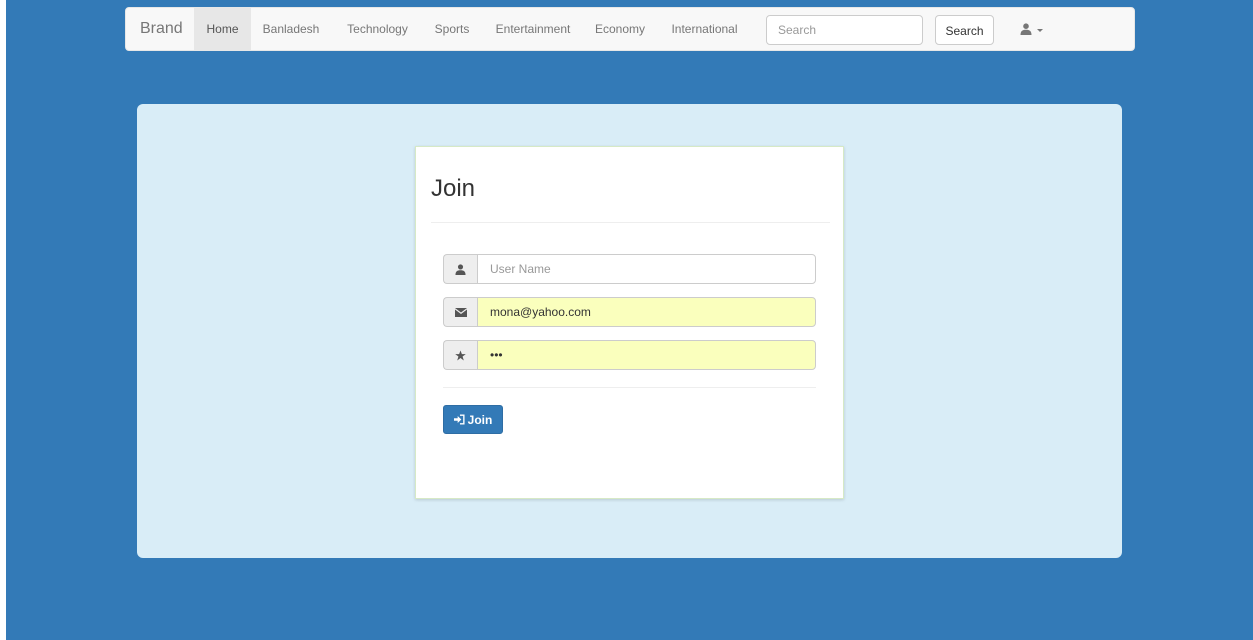 The height and width of the screenshot is (640, 1253). What do you see at coordinates (646, 312) in the screenshot?
I see `email-input` at bounding box center [646, 312].